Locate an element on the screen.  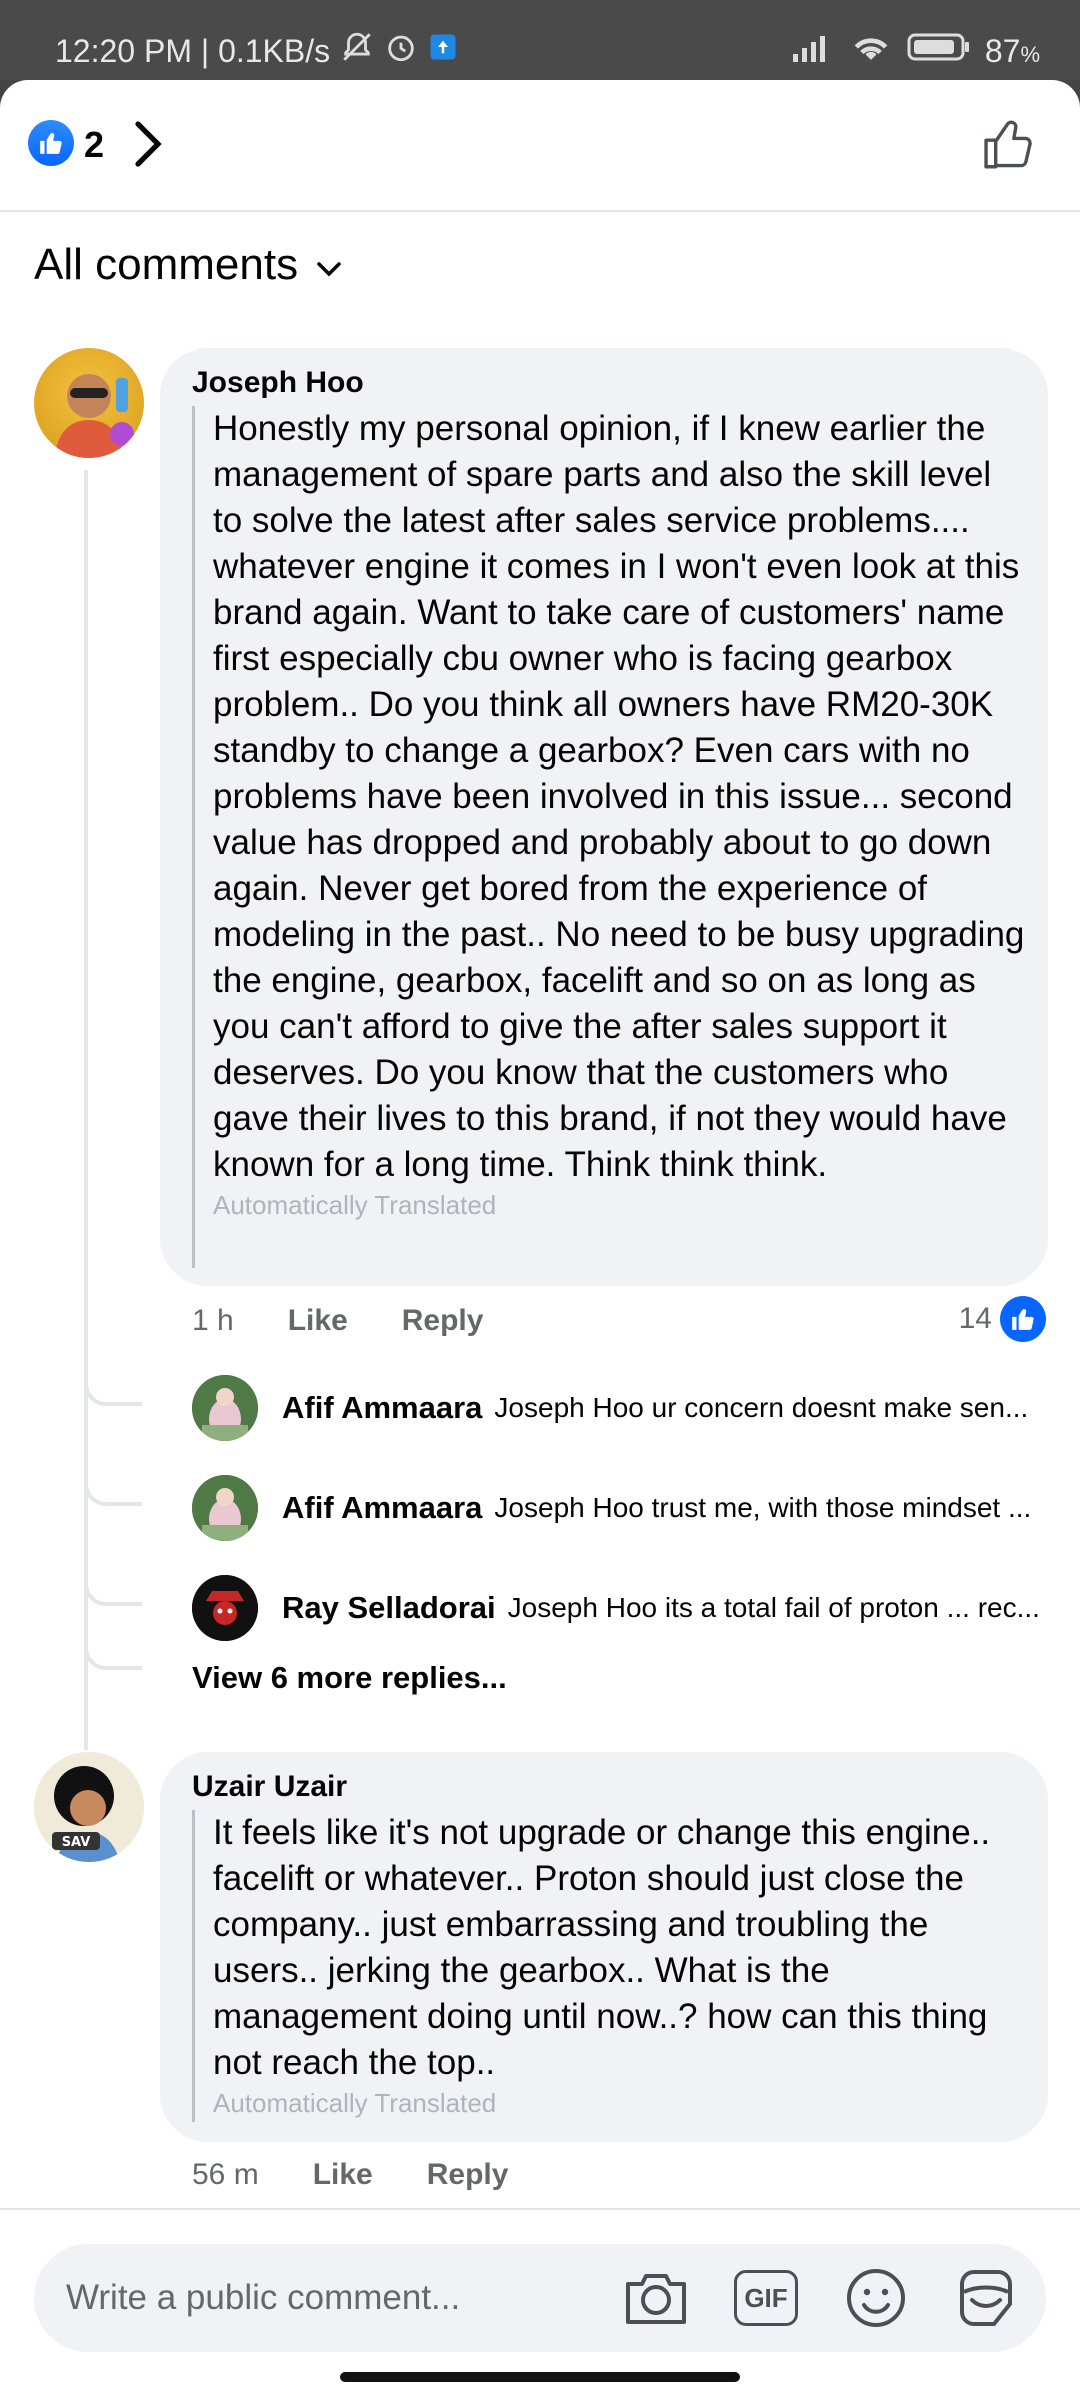
camera-icon is located at coordinates (656, 2298).